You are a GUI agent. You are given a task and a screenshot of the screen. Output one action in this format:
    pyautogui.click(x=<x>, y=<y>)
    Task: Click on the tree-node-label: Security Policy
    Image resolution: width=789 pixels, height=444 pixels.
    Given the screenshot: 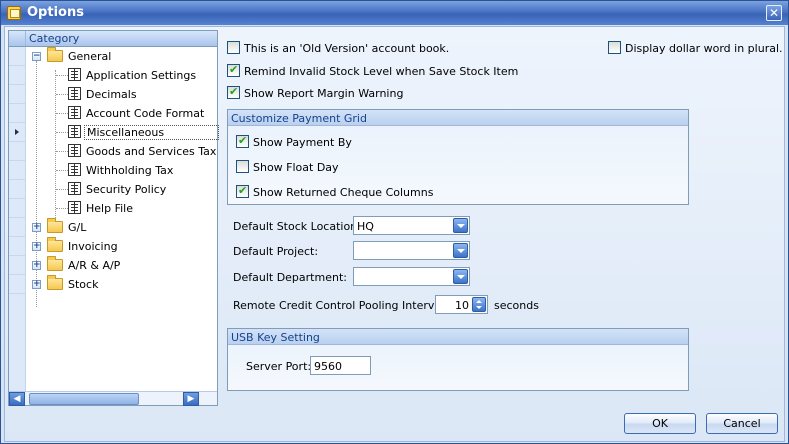 What is the action you would take?
    pyautogui.click(x=126, y=189)
    